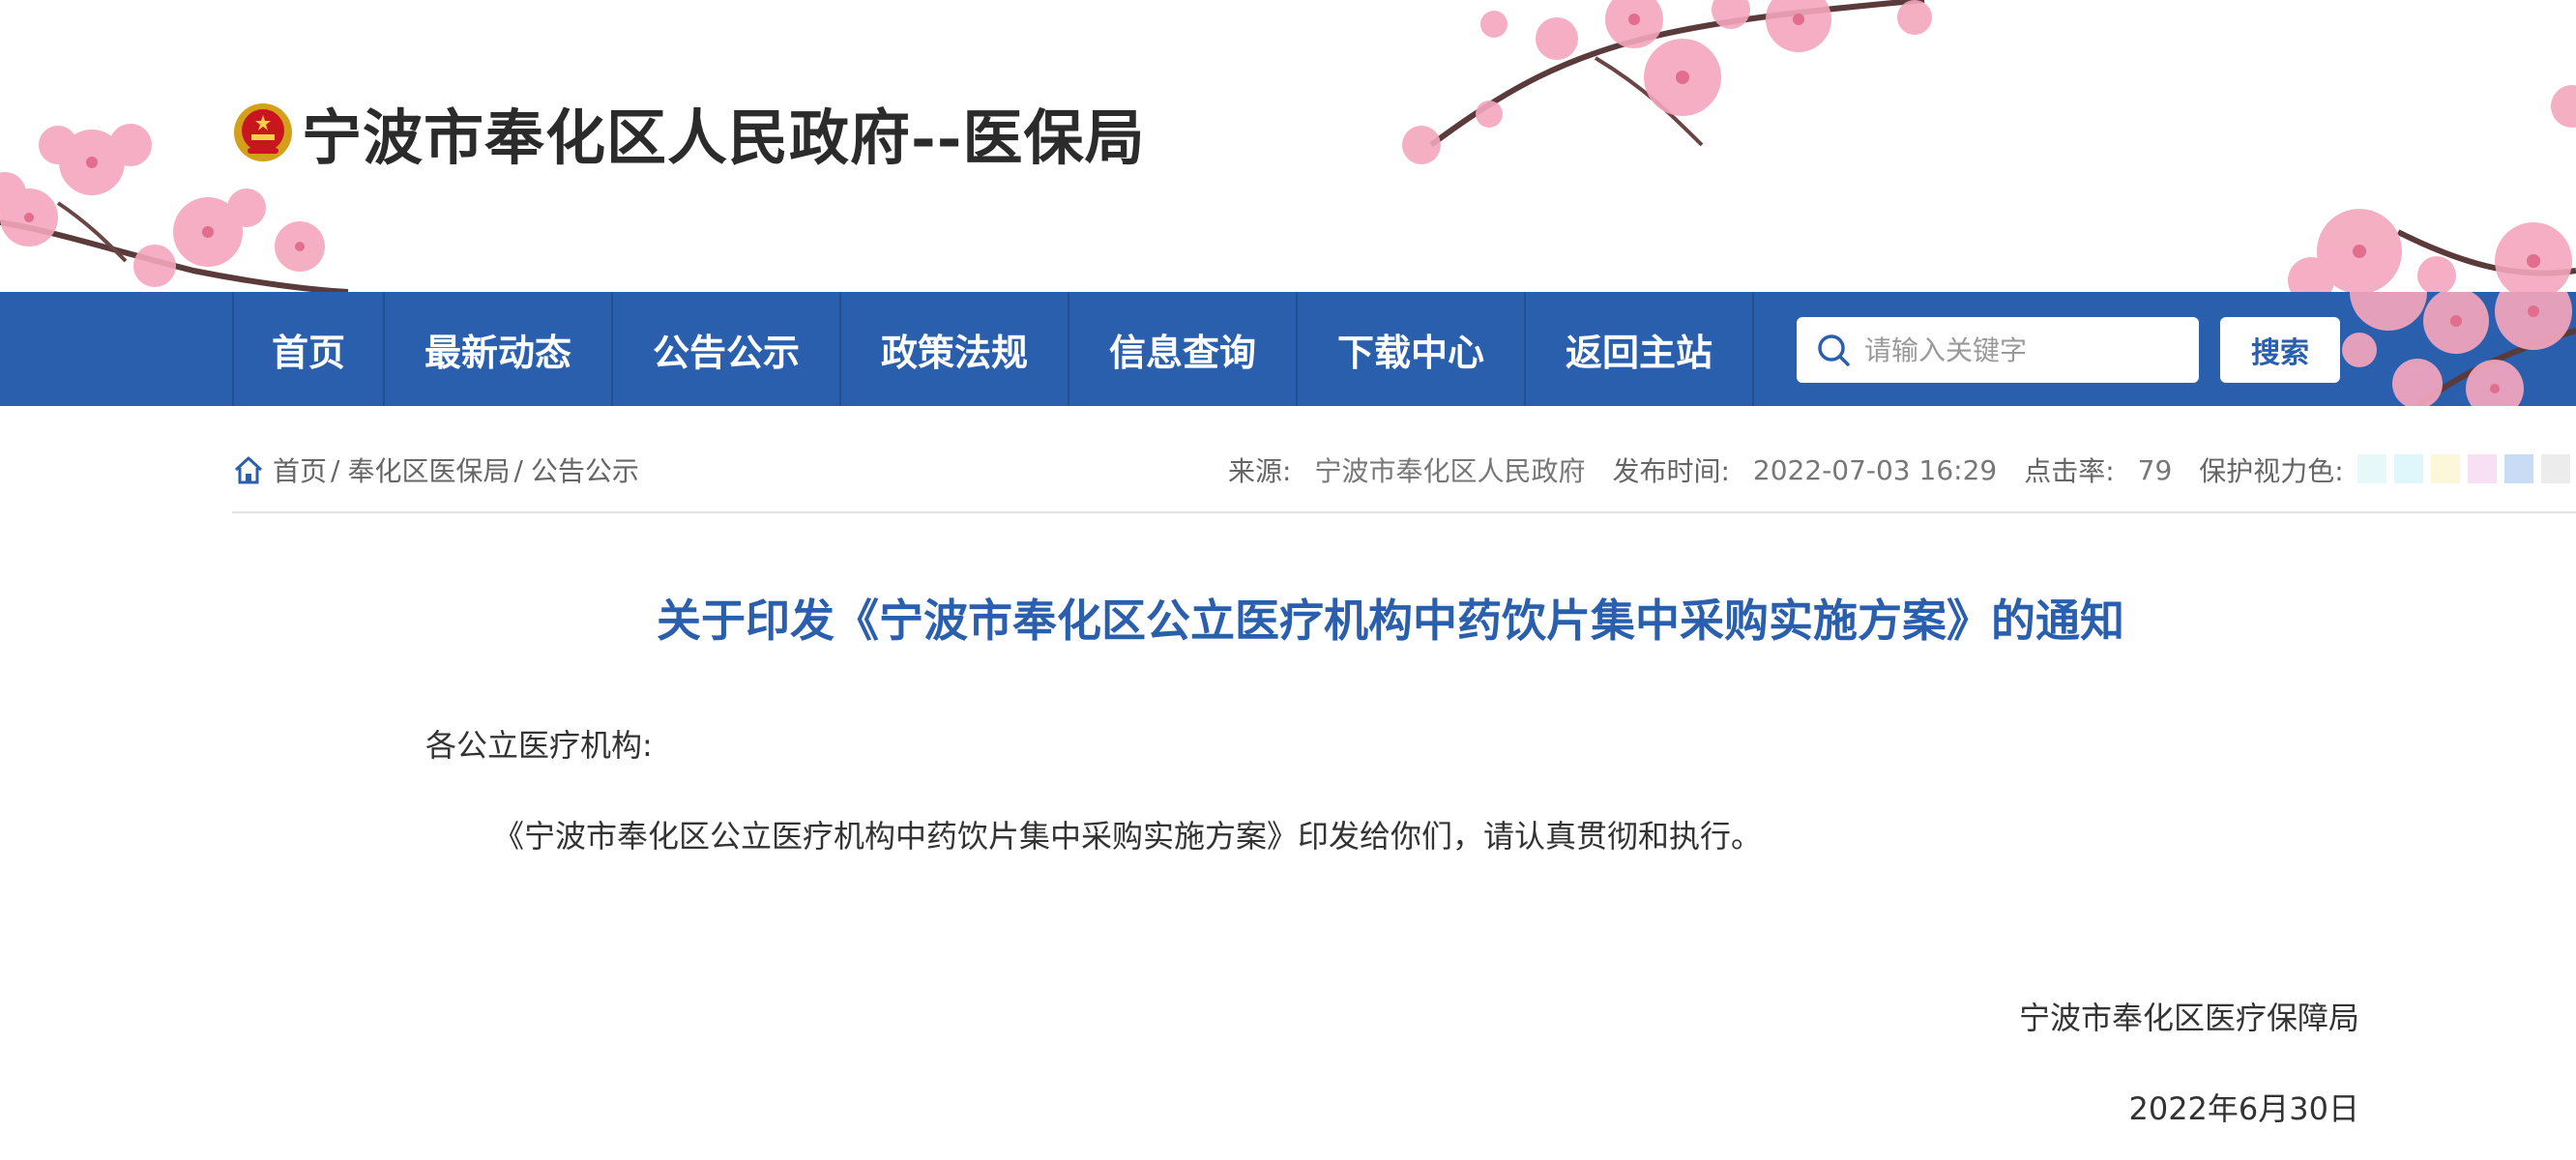 This screenshot has width=2576, height=1160. What do you see at coordinates (725, 349) in the screenshot?
I see `nav-item-announcements: 公告公示` at bounding box center [725, 349].